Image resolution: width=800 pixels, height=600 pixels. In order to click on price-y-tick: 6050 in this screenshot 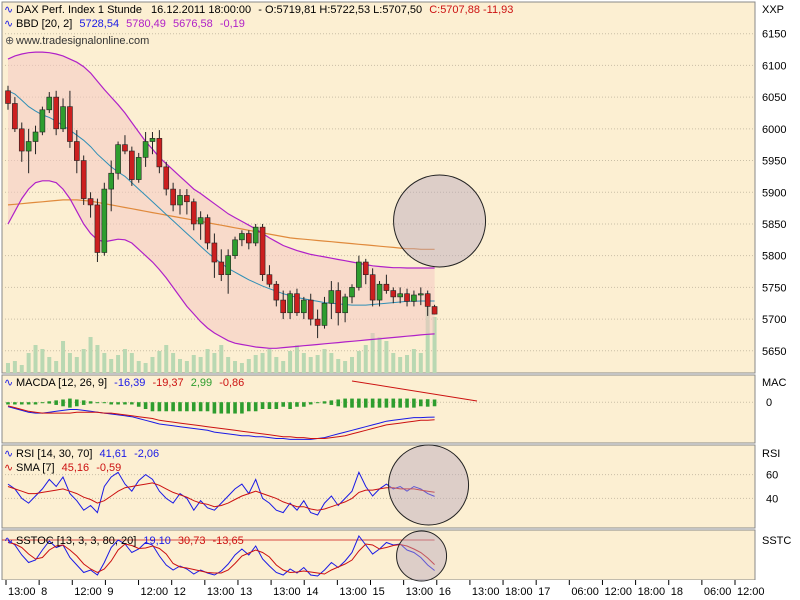, I will do `click(774, 98)`.